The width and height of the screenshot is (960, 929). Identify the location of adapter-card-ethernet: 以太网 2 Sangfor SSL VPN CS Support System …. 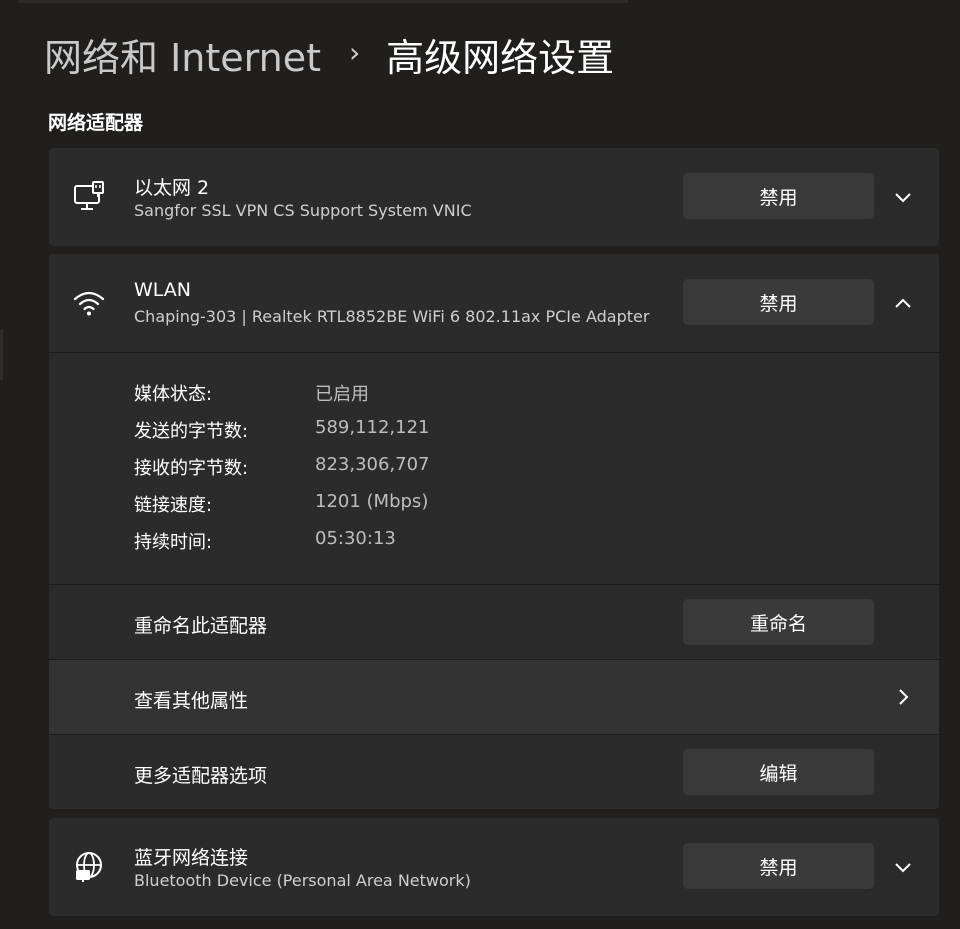
(494, 197).